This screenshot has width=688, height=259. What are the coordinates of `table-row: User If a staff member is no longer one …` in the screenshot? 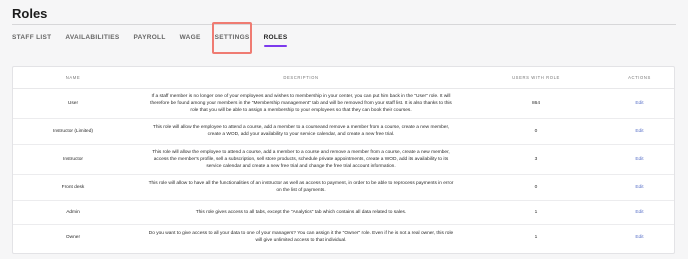 It's located at (343, 103).